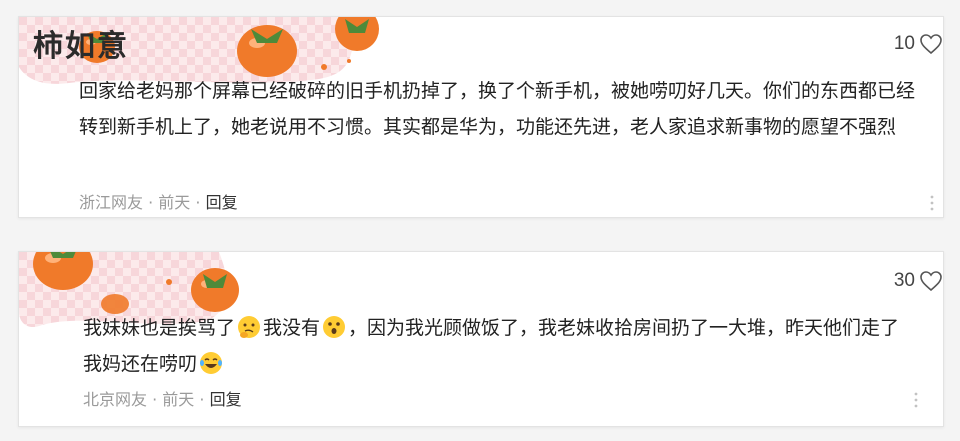 This screenshot has height=441, width=960. I want to click on like-button: 10, so click(918, 44).